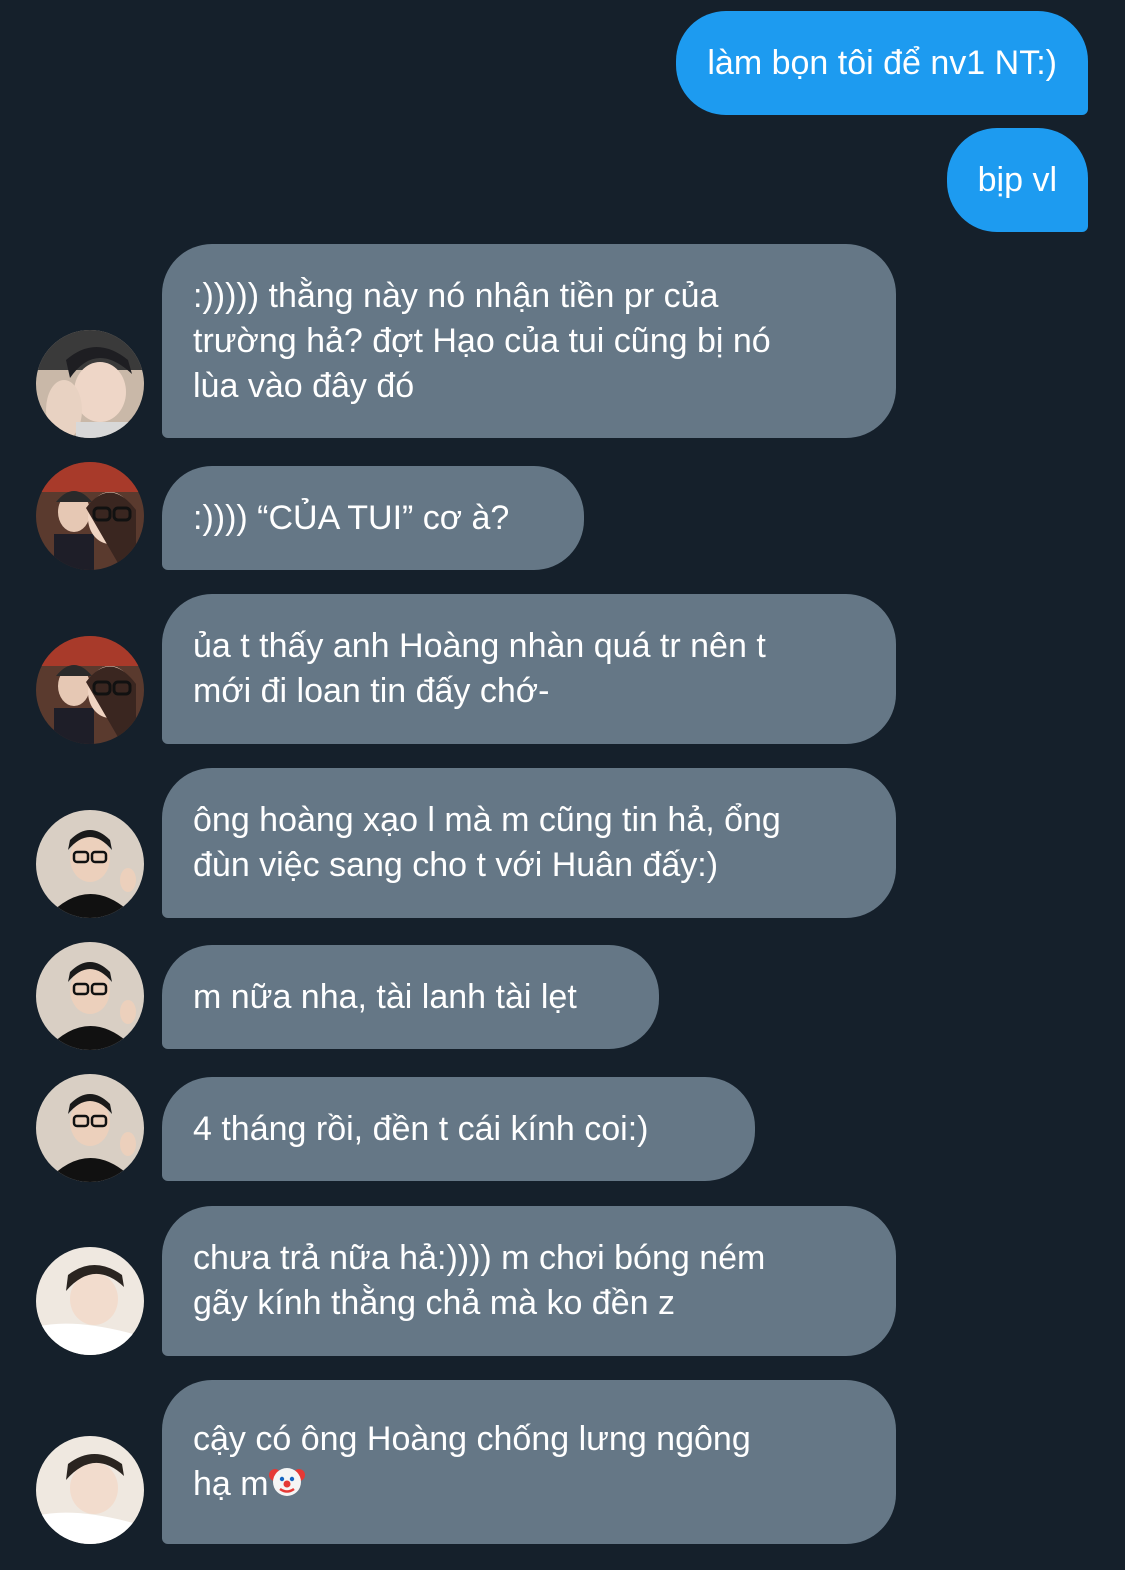 The image size is (1125, 1570). I want to click on message-text: đùn việc sang cho t với Huân đấy:), so click(456, 865).